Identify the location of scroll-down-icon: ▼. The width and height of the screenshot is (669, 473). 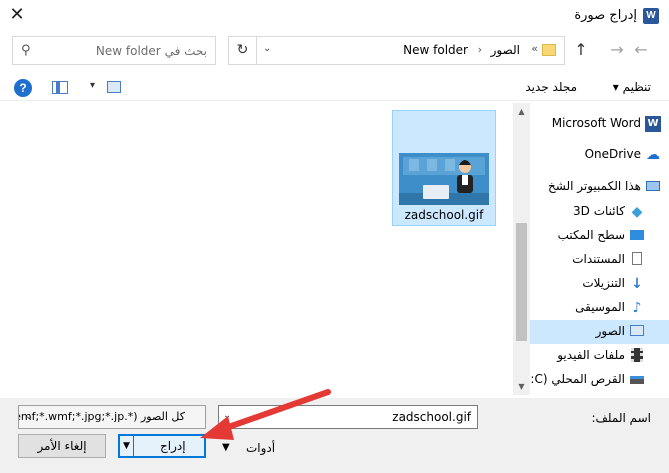
(521, 386).